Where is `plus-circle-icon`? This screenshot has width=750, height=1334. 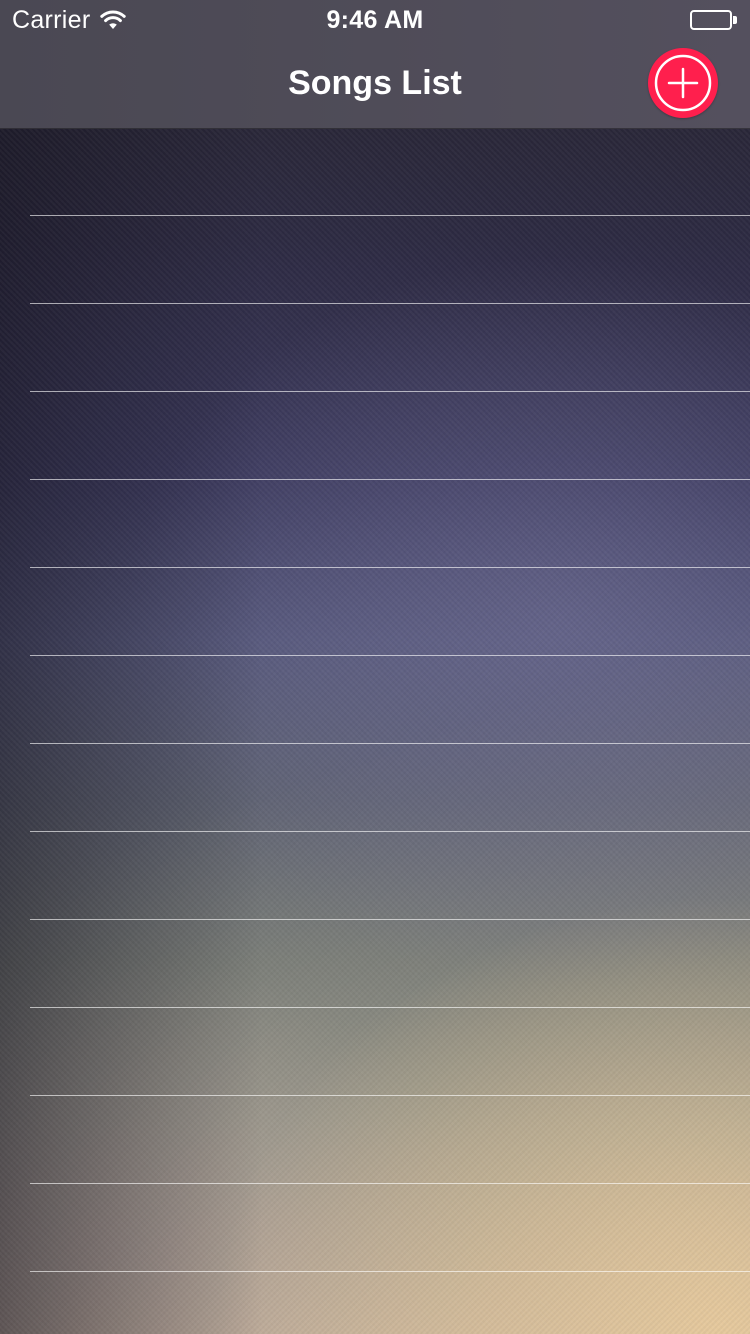 plus-circle-icon is located at coordinates (683, 83).